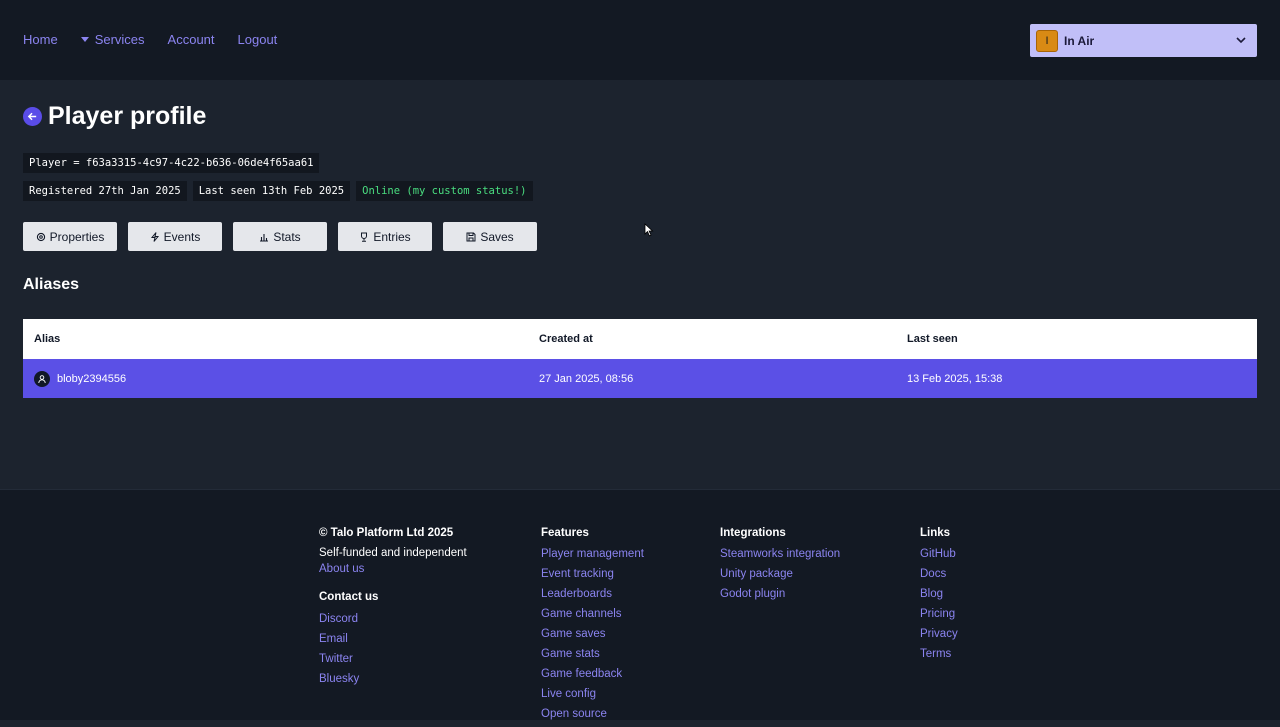 This screenshot has height=727, width=1280. Describe the element at coordinates (271, 191) in the screenshot. I see `last-seen-badge: Last seen 13th Feb 2025` at that location.